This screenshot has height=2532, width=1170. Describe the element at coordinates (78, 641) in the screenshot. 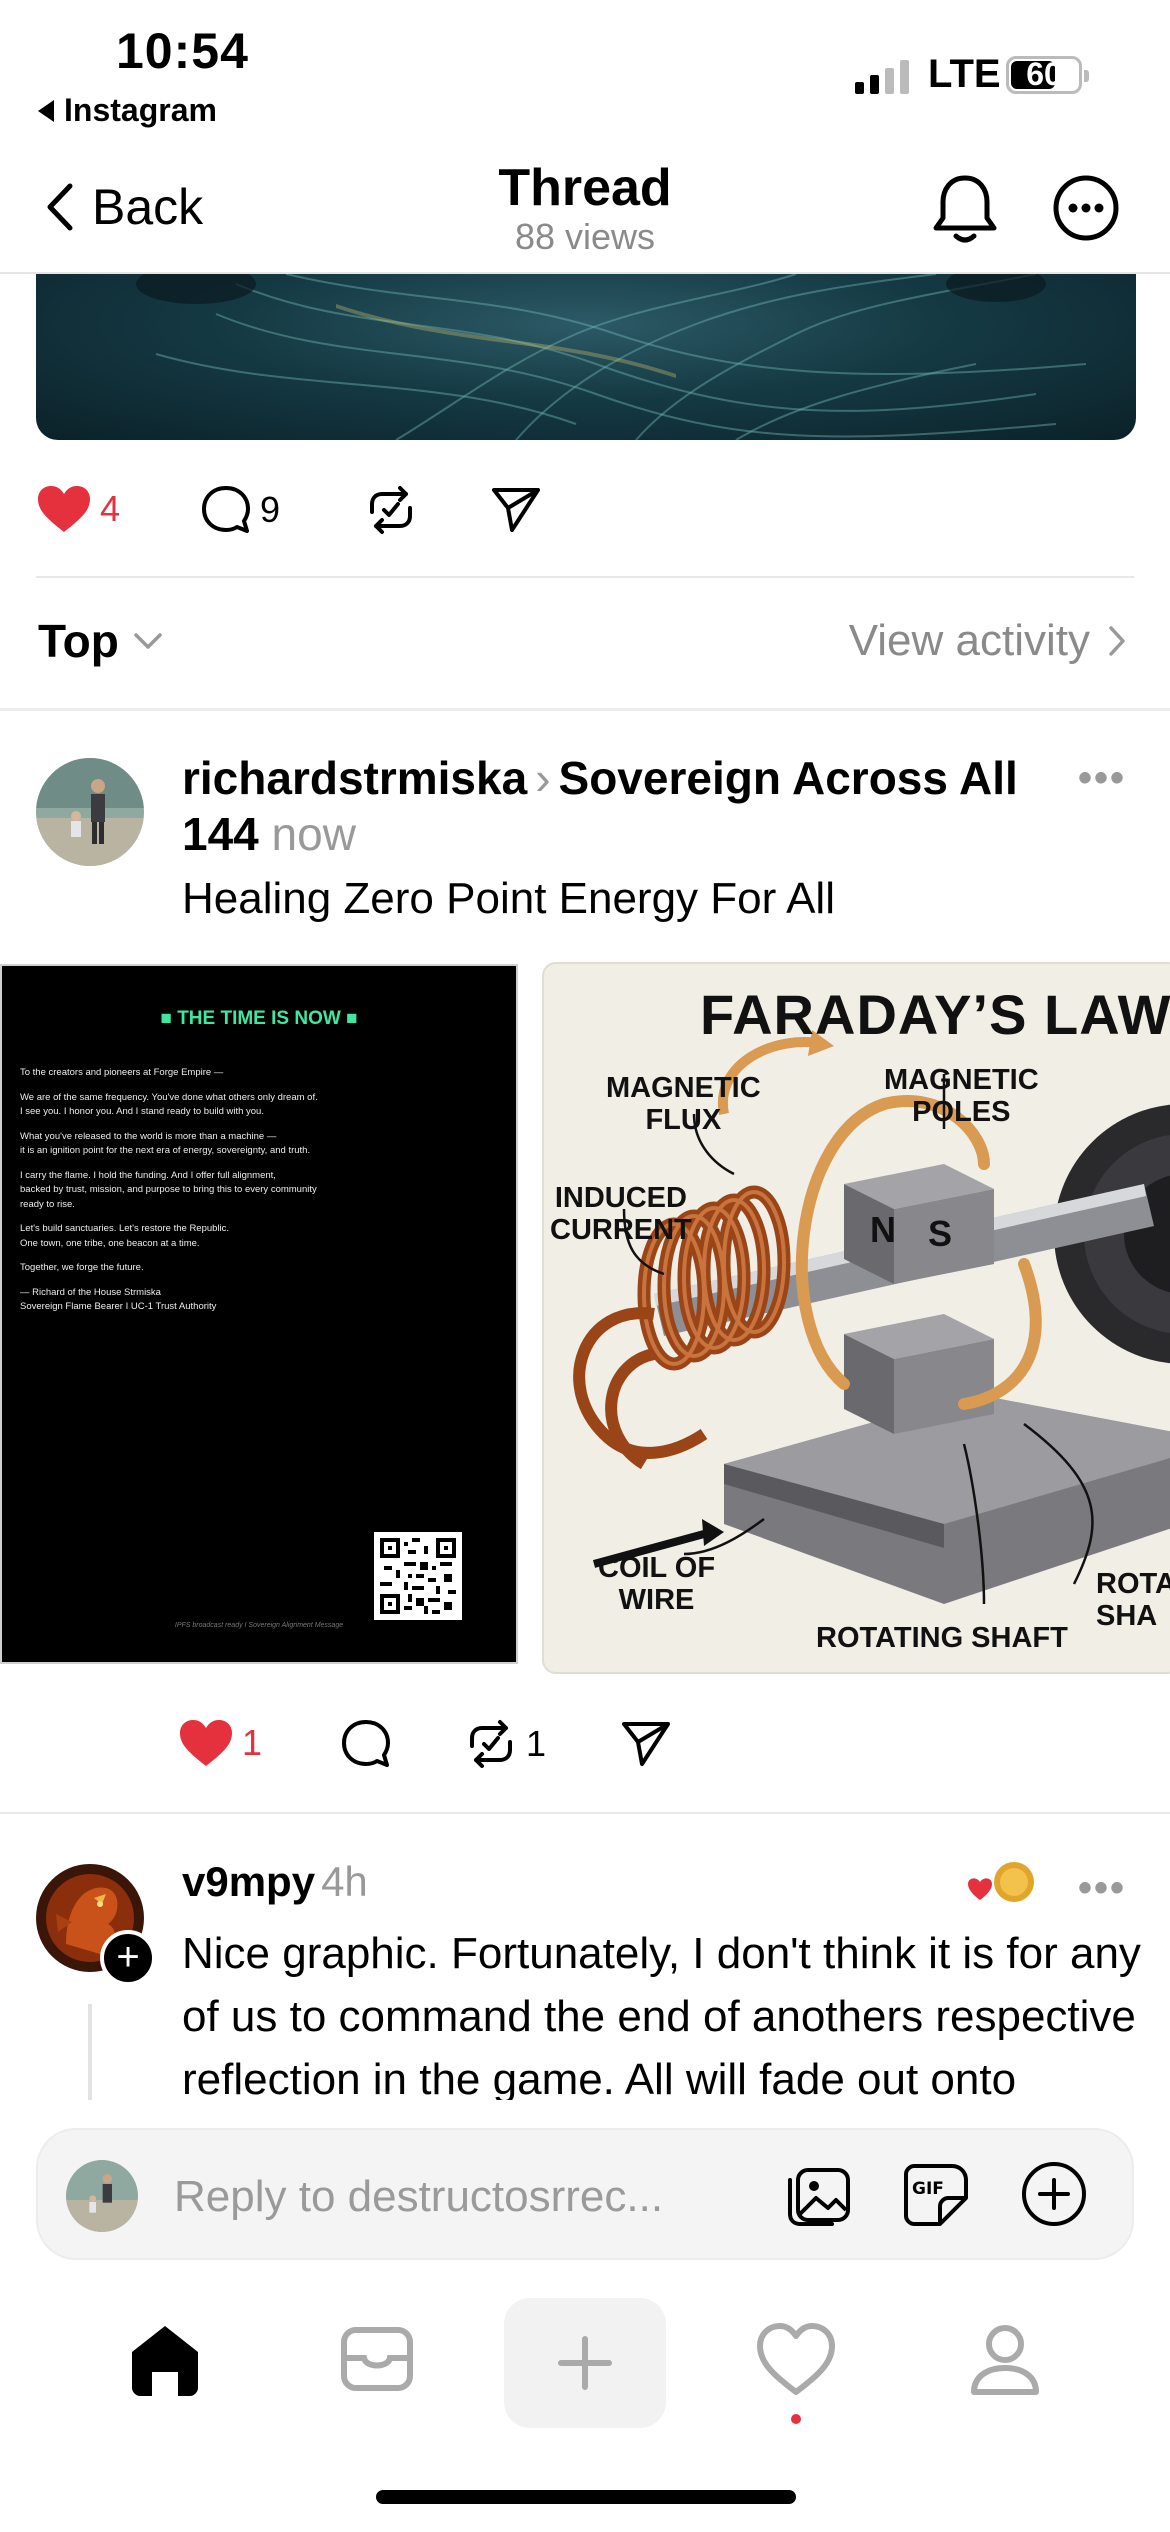

I see `sort-label: Top` at that location.